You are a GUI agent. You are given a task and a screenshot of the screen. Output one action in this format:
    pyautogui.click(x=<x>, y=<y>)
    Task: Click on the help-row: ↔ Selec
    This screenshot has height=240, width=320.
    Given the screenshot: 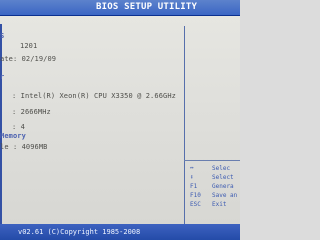 What is the action you would take?
    pyautogui.click(x=215, y=169)
    